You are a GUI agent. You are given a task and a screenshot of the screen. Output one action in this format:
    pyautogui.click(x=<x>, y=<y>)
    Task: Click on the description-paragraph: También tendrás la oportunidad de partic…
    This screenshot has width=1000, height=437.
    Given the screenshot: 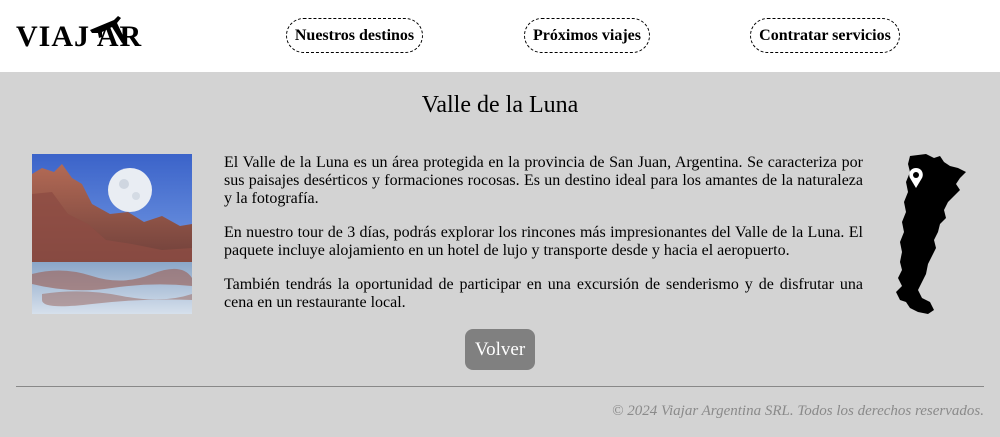 What is the action you would take?
    pyautogui.click(x=543, y=293)
    